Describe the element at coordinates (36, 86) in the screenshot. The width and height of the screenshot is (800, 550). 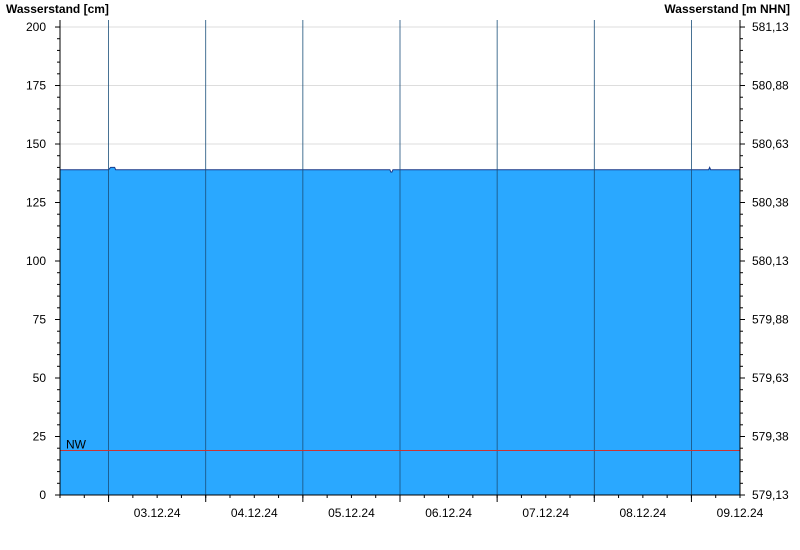
I see `left-tick-label: 175` at that location.